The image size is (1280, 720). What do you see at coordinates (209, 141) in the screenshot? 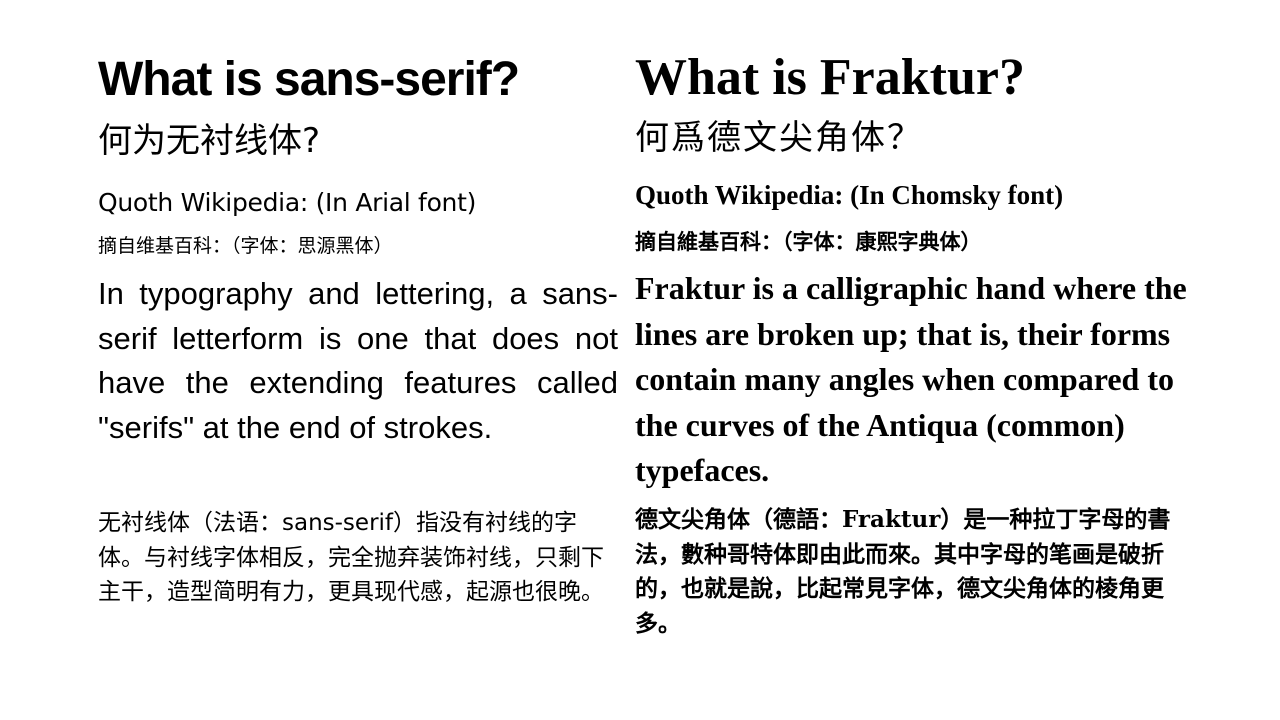
I see `sans-serif-title-chinese: 何为无衬线体?` at bounding box center [209, 141].